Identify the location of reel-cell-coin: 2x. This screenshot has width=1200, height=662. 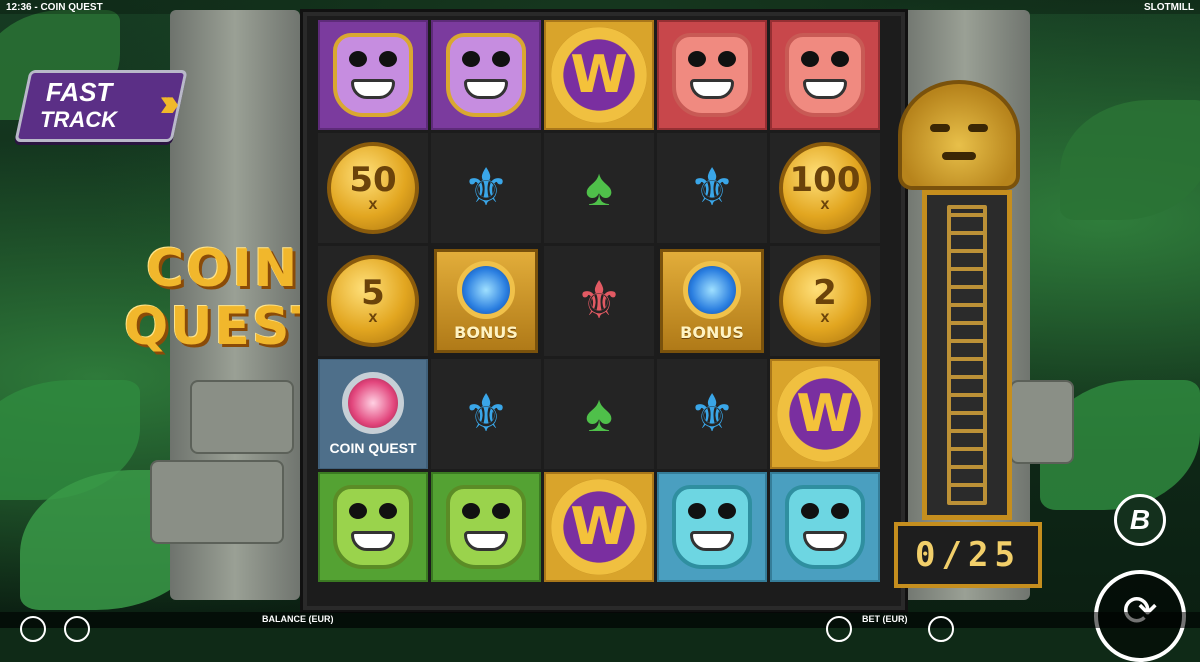
(825, 301).